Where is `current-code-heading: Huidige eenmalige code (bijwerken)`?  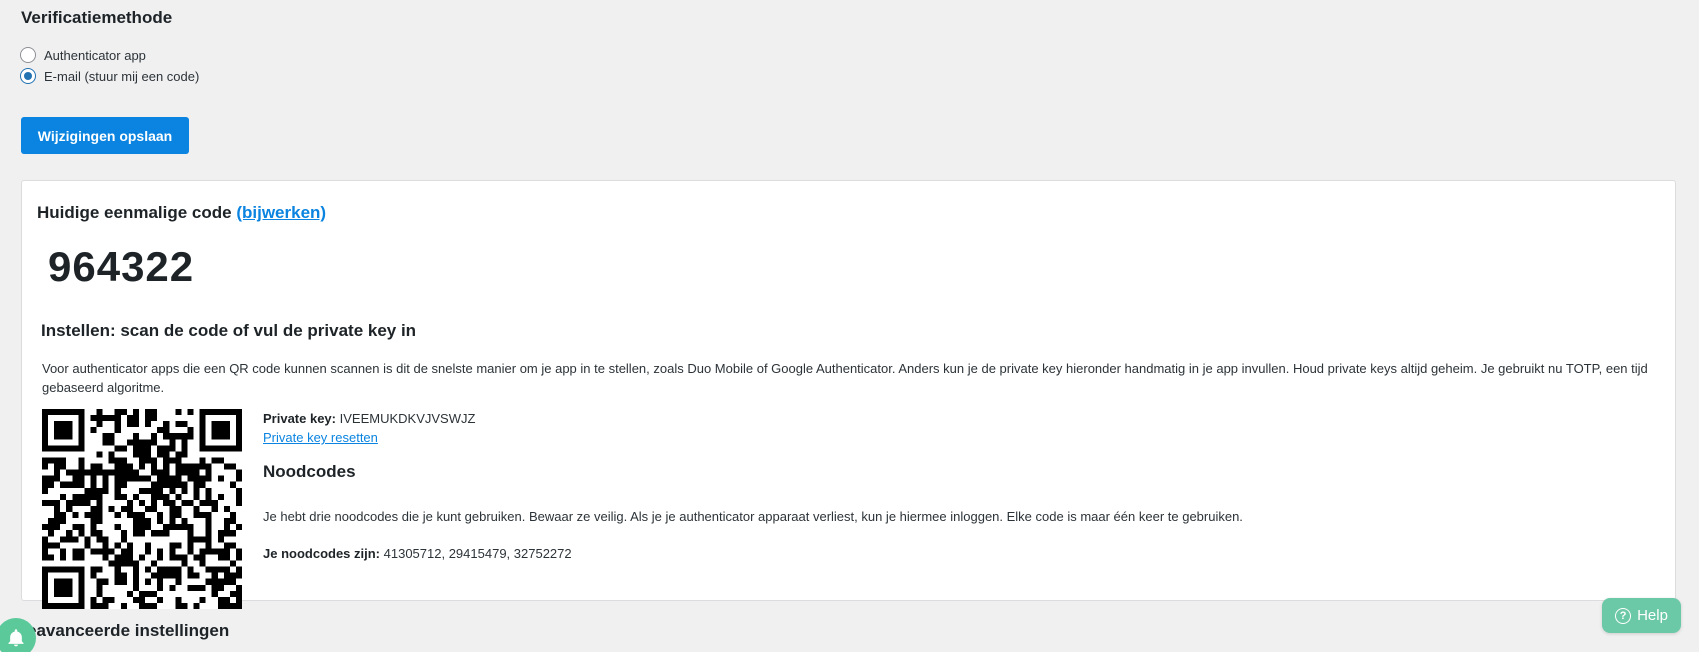
current-code-heading: Huidige eenmalige code (bijwerken) is located at coordinates (181, 213).